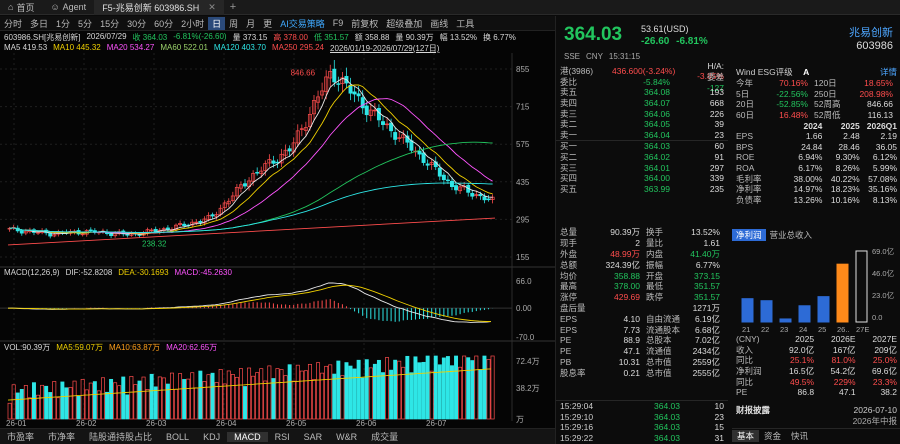 This screenshot has height=444, width=900. I want to click on macd-axis-label: -70.0, so click(525, 337).